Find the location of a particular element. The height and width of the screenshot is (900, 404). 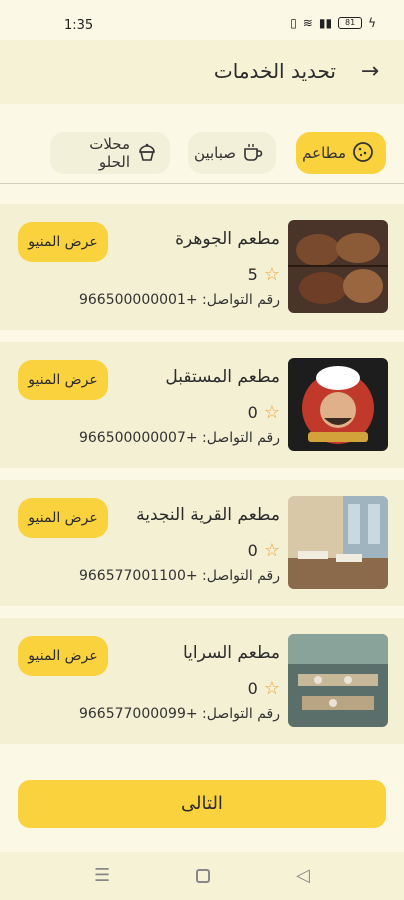

tab-cafes: صبابين is located at coordinates (232, 153).